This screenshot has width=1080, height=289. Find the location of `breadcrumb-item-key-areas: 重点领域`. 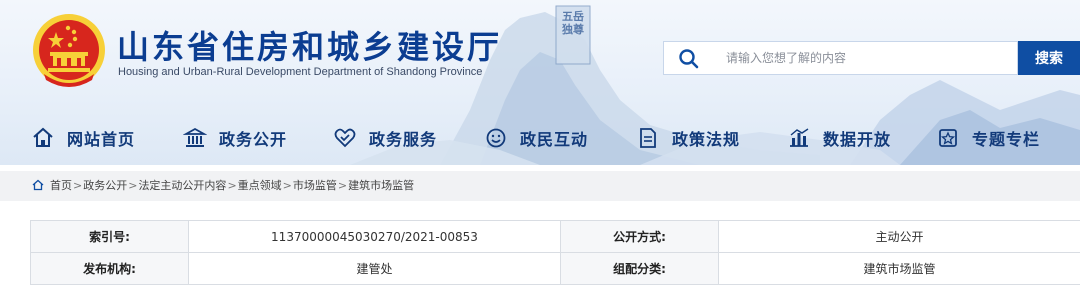

breadcrumb-item-key-areas: 重点领域 is located at coordinates (260, 185).